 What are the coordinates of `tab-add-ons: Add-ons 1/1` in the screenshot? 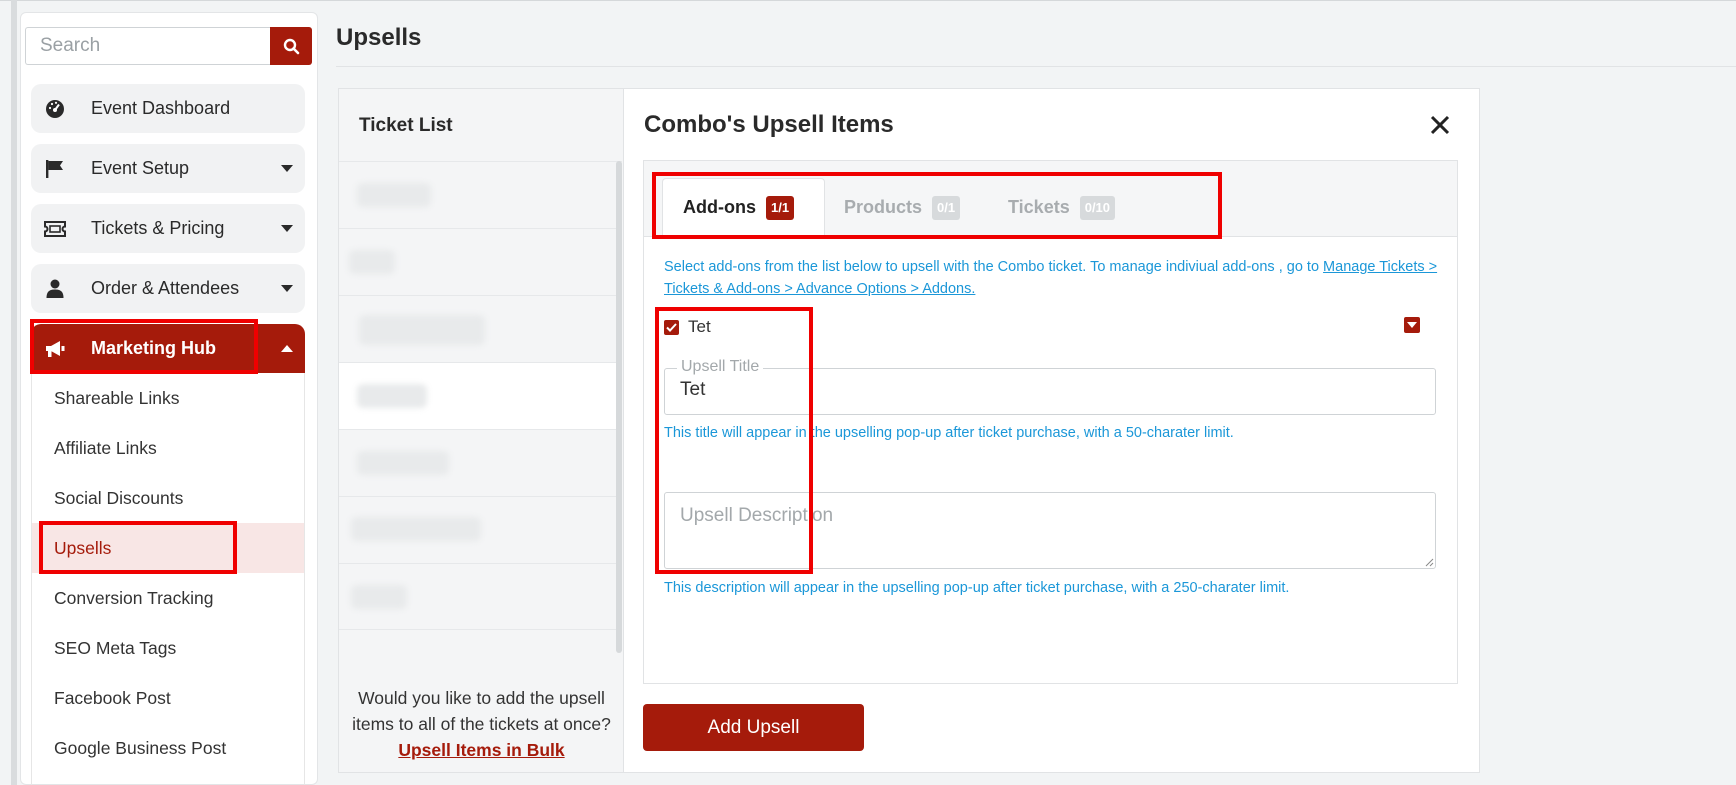 It's located at (743, 207).